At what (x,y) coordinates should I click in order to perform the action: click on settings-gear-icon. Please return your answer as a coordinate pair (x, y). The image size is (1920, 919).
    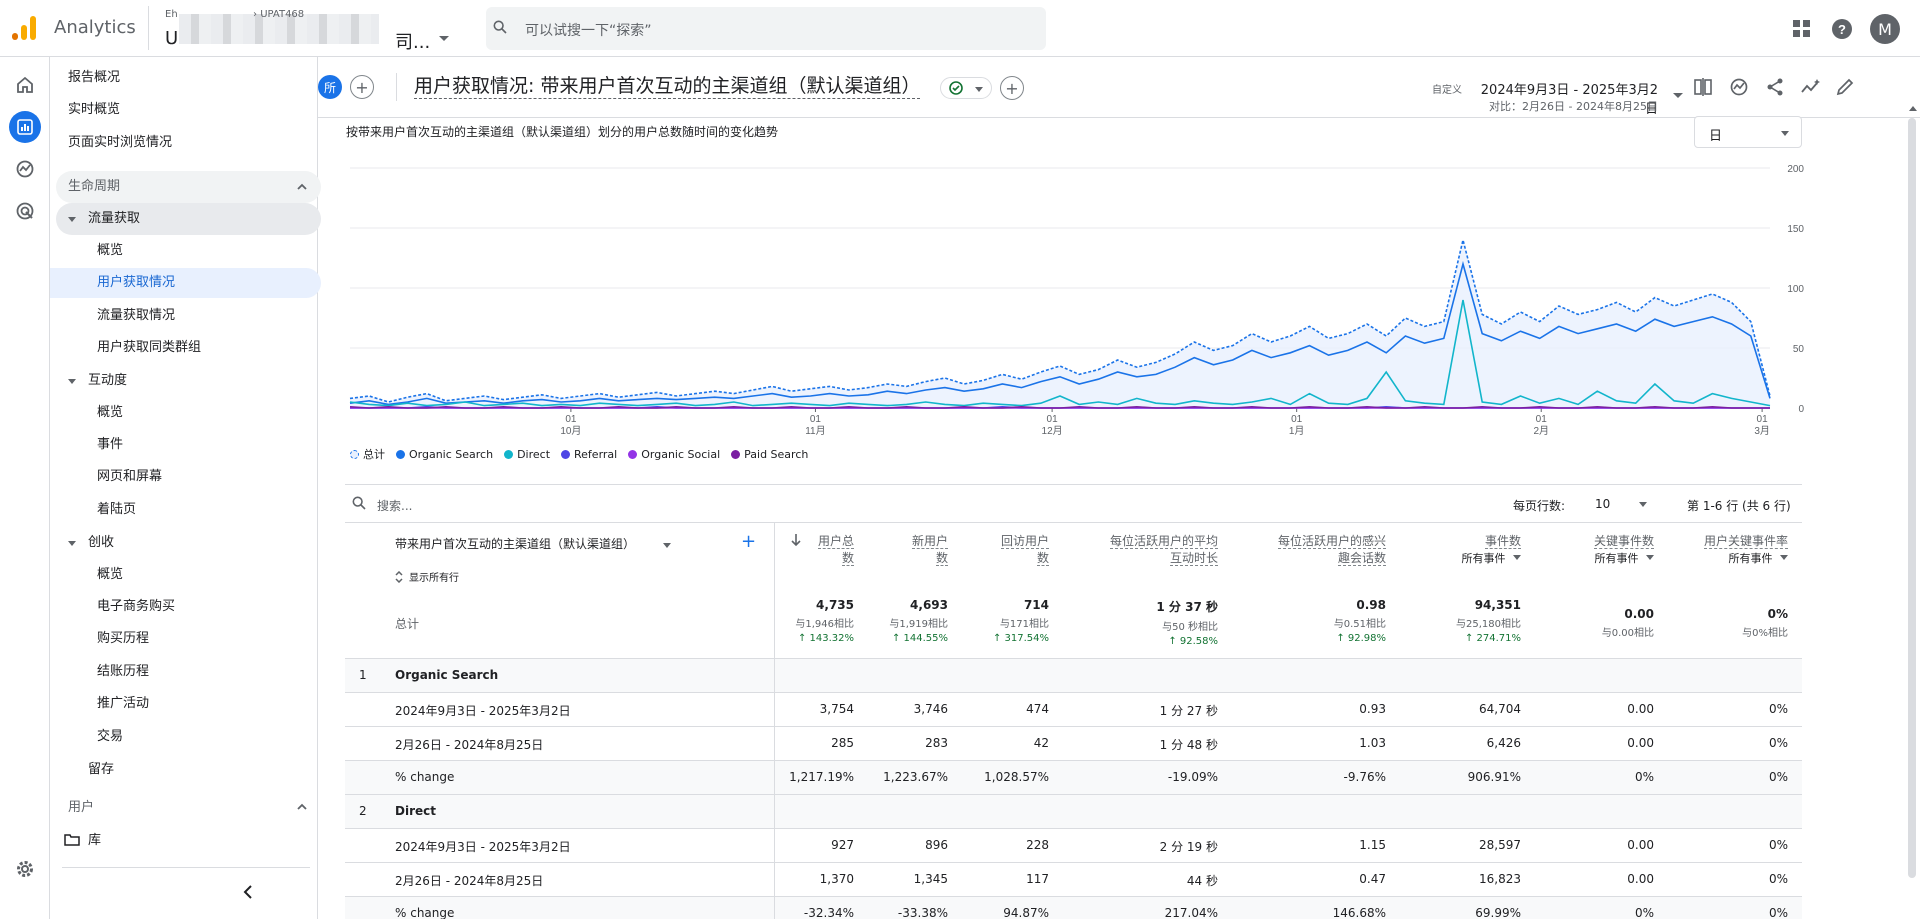
    Looking at the image, I should click on (25, 869).